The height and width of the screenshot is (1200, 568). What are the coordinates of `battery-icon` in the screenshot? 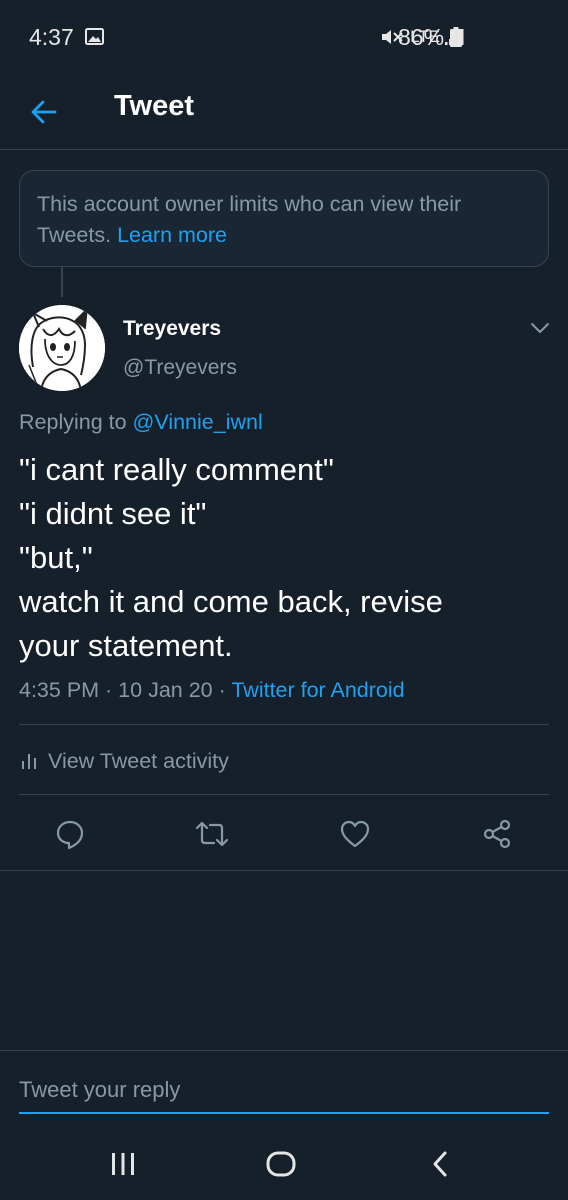 It's located at (456, 37).